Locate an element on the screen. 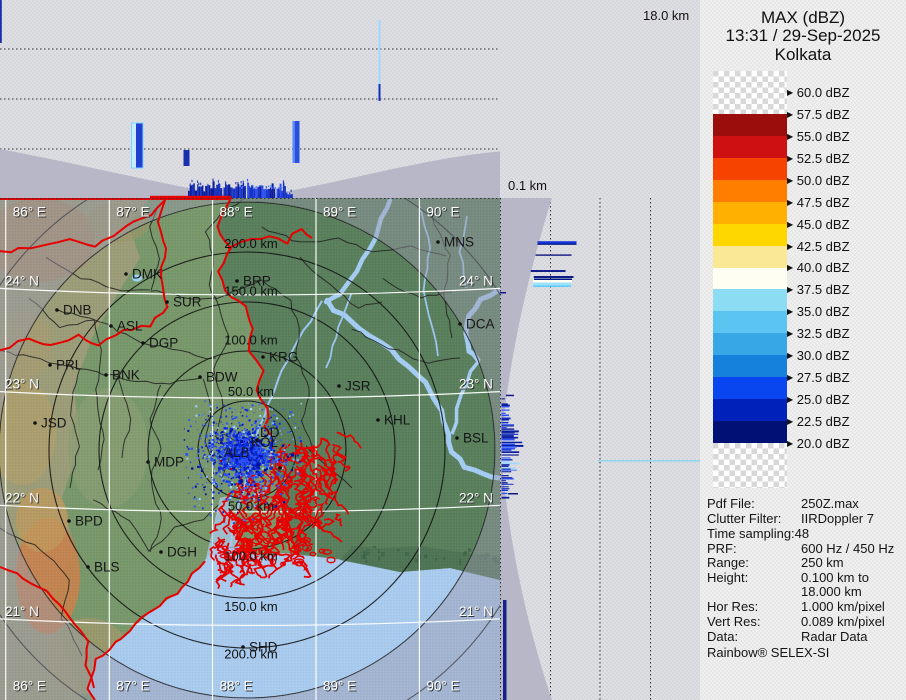 The height and width of the screenshot is (700, 906). svg-text: DNB is located at coordinates (77, 310).